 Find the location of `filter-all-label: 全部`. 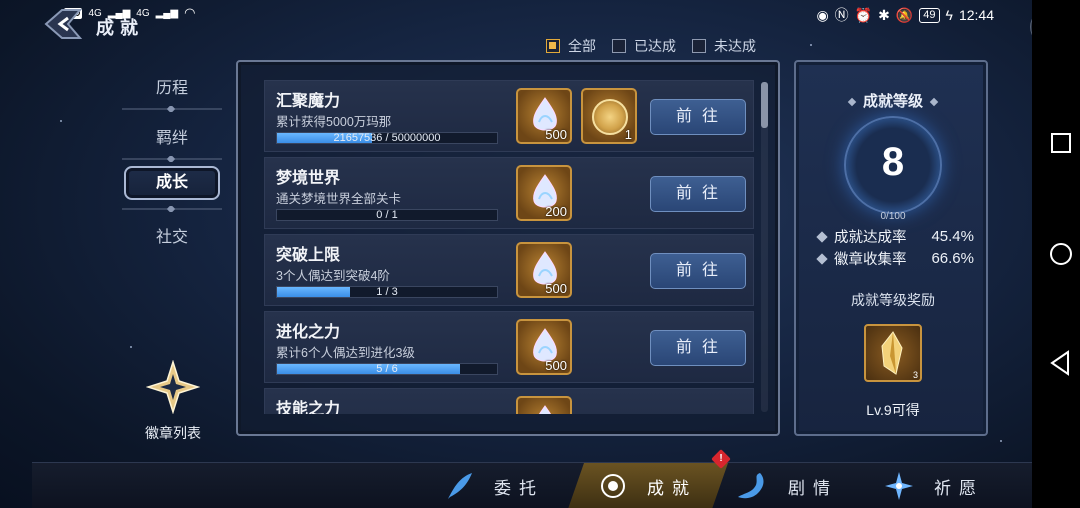

filter-all-label: 全部 is located at coordinates (582, 46).